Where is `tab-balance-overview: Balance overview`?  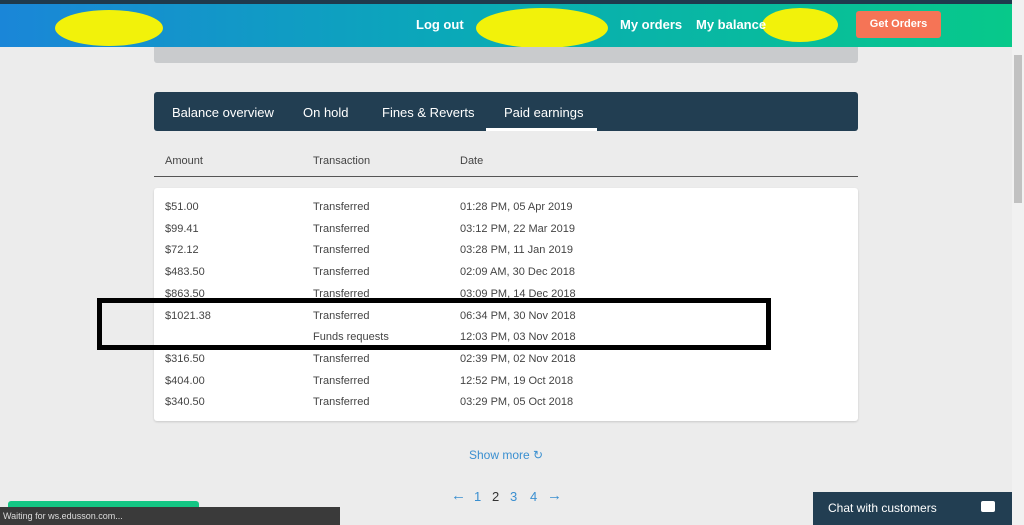 tab-balance-overview: Balance overview is located at coordinates (223, 112).